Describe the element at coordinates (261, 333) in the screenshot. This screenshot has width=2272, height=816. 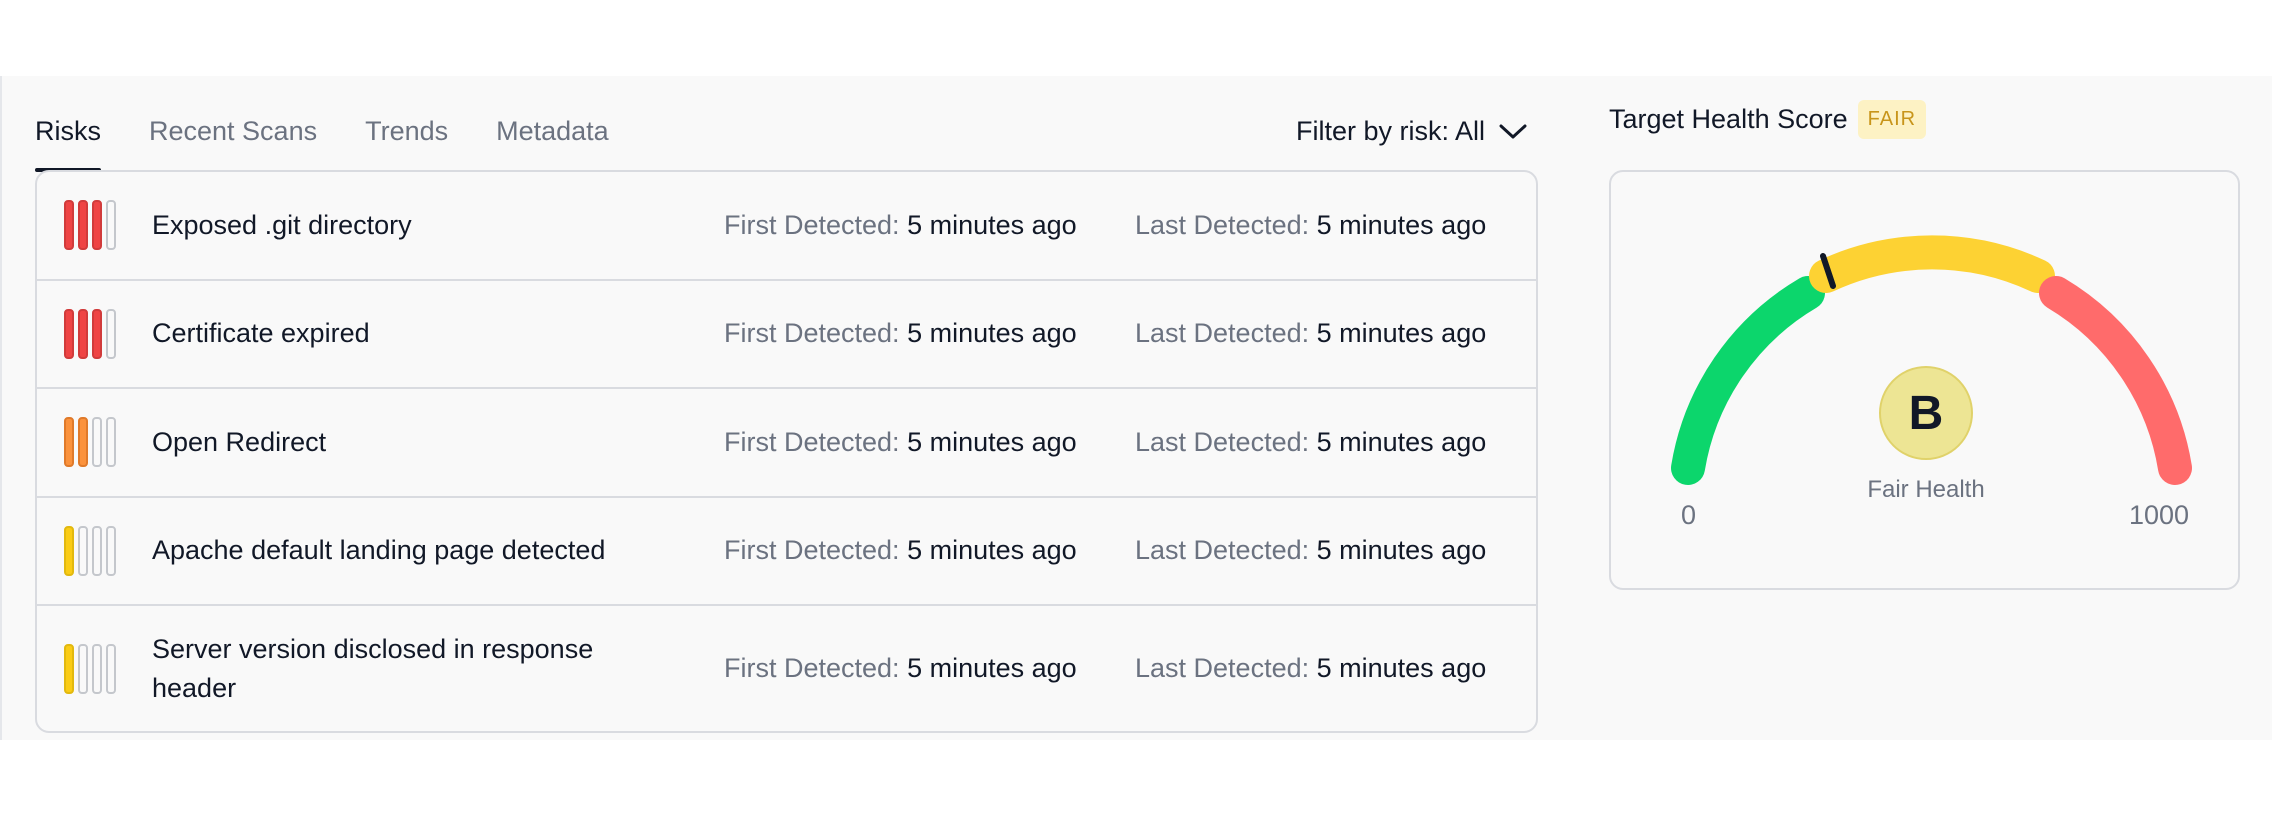
I see `risk-name: Certificate expired` at that location.